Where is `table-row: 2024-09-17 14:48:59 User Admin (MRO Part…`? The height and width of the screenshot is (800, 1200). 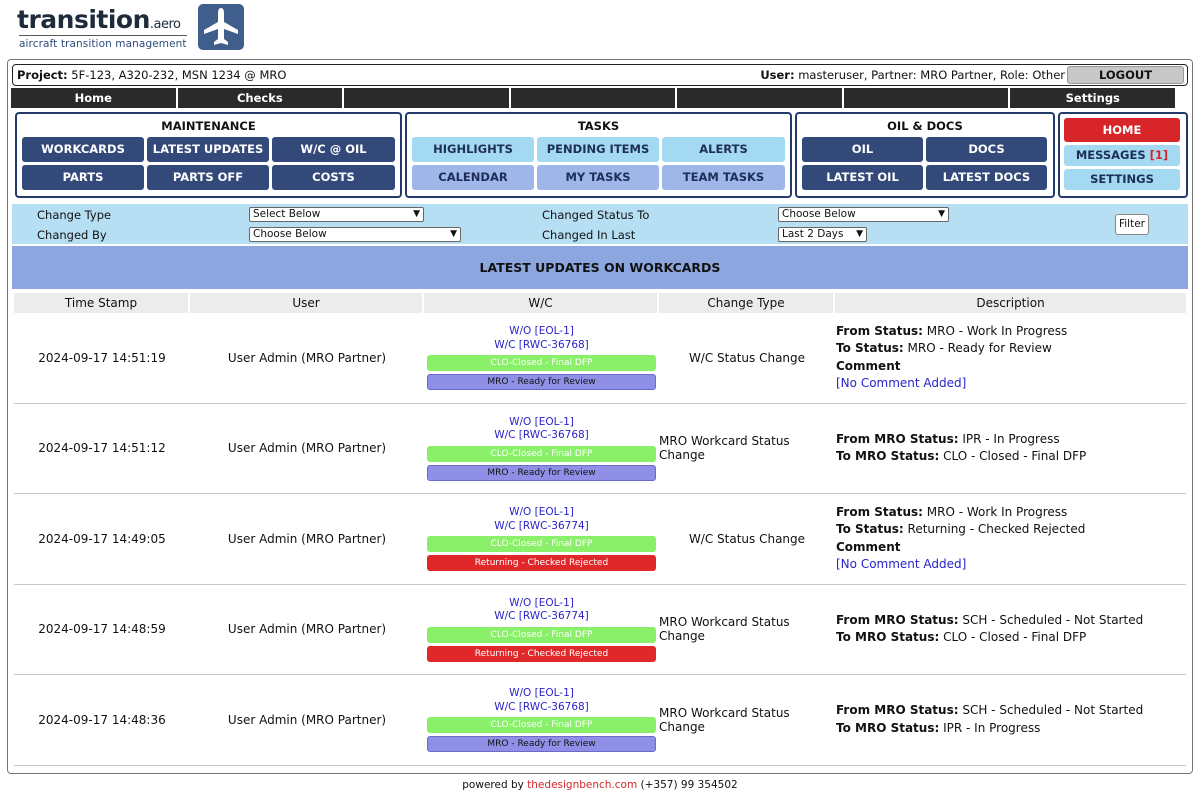
table-row: 2024-09-17 14:48:59 User Admin (MRO Part… is located at coordinates (600, 630).